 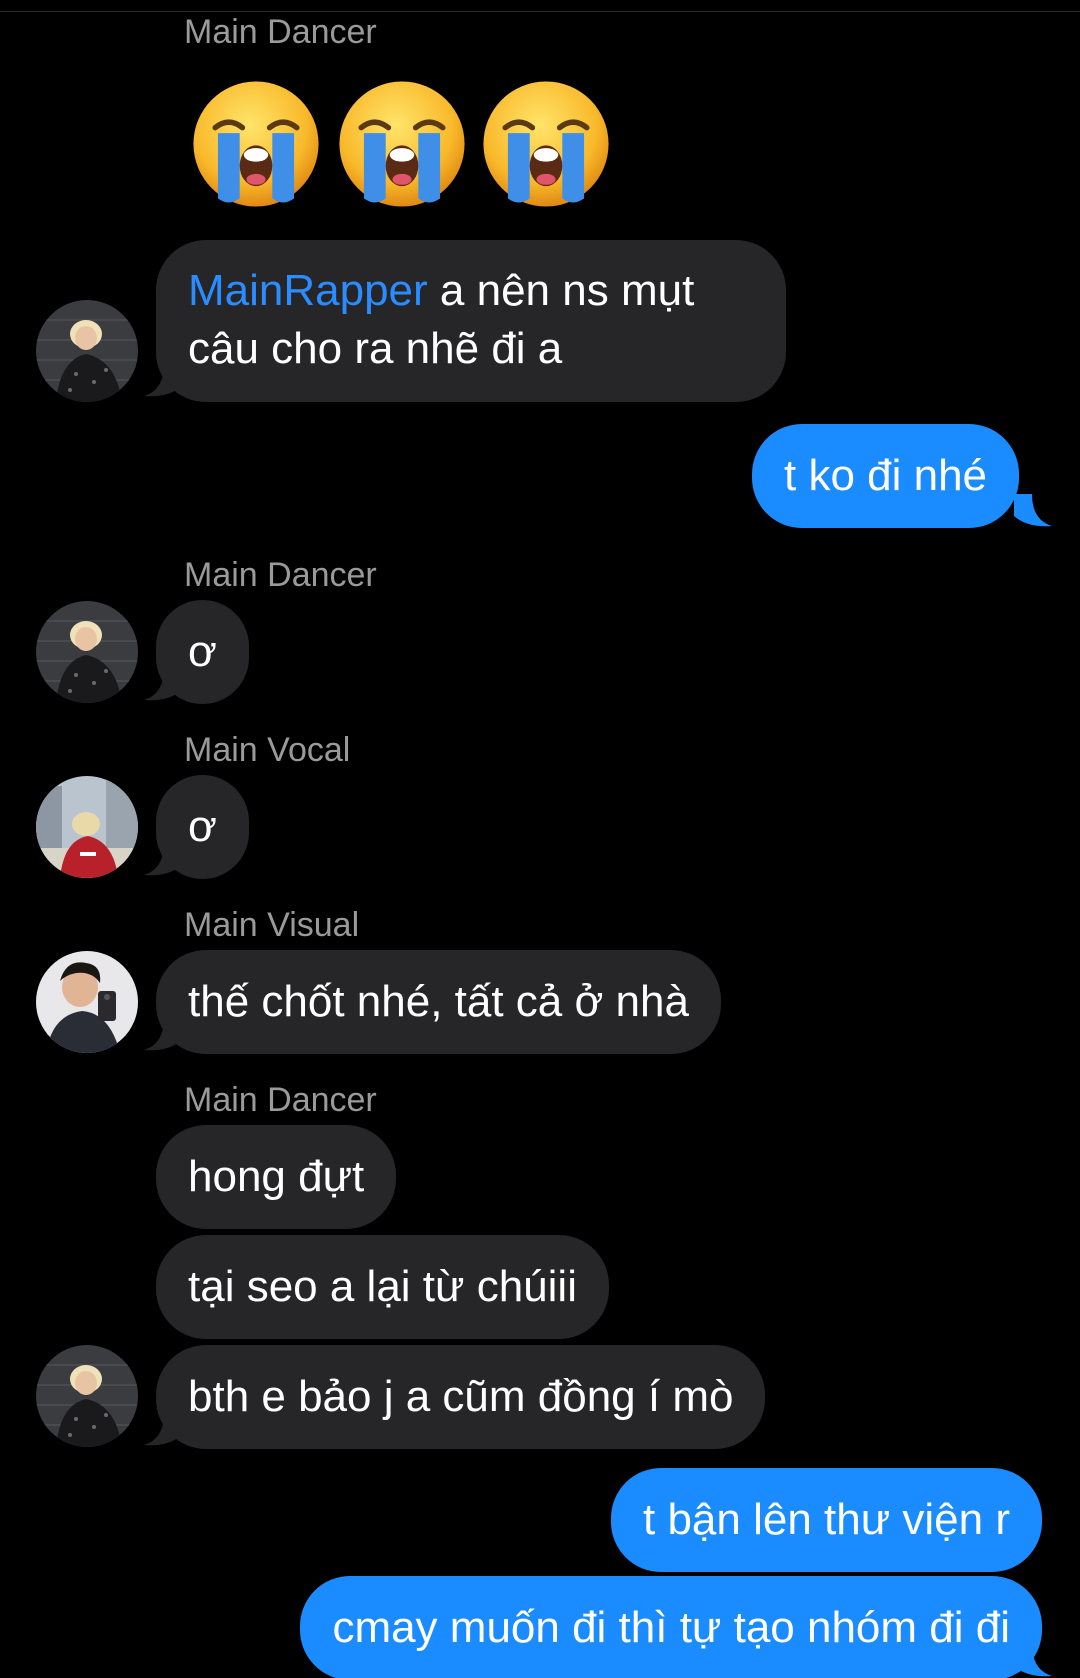 I want to click on message-bubble: thế chốt nhé, tất cả ở nhà, so click(x=438, y=1002).